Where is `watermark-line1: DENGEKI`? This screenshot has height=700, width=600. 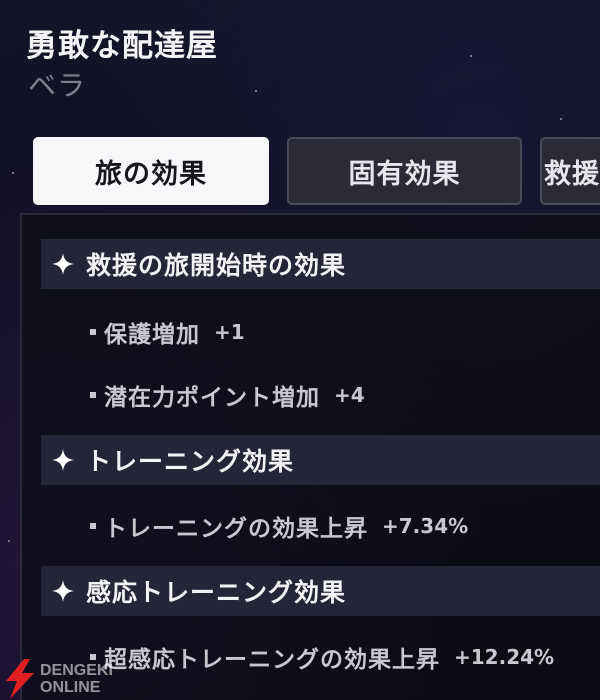 watermark-line1: DENGEKI is located at coordinates (76, 670).